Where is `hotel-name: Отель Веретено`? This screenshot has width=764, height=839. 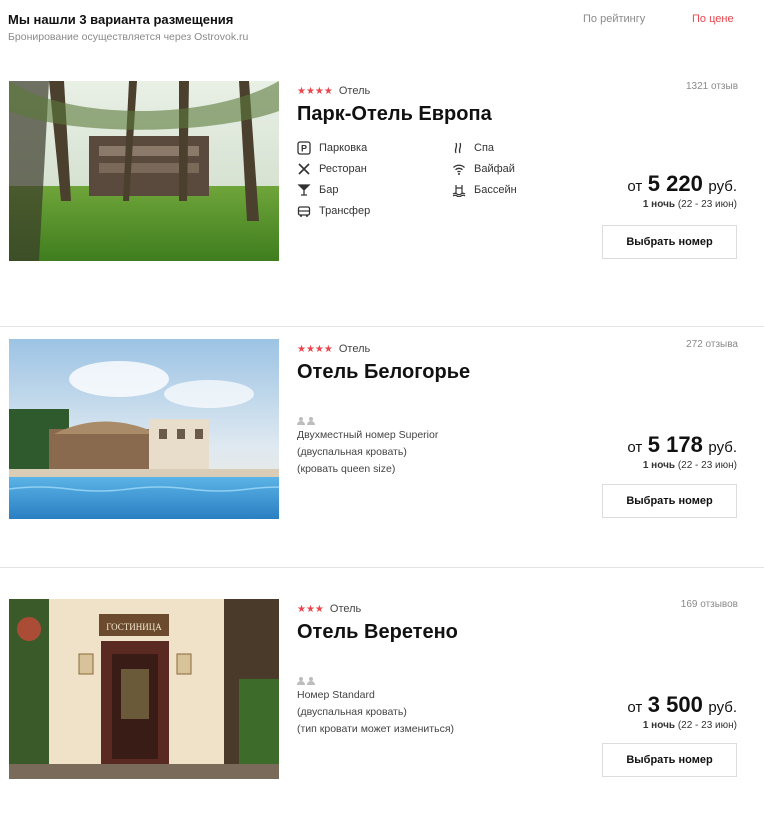
hotel-name: Отель Веретено is located at coordinates (517, 632).